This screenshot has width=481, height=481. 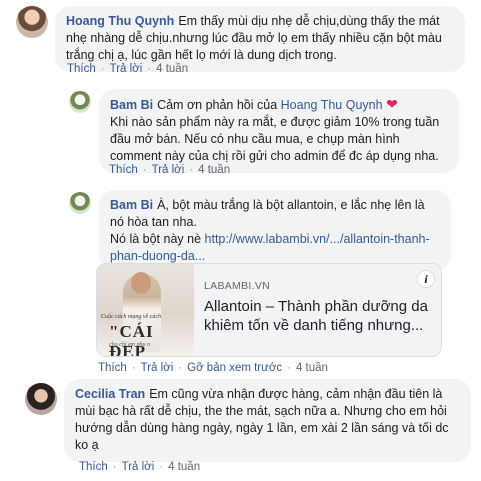 What do you see at coordinates (110, 394) in the screenshot?
I see `comment-author: Cecilia Tran` at bounding box center [110, 394].